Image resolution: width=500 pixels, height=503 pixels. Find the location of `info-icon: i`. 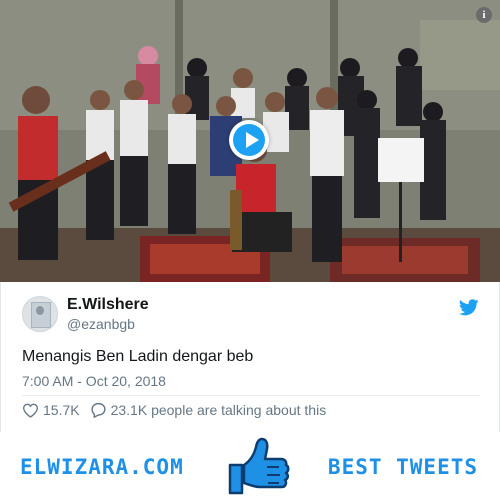

info-icon: i is located at coordinates (484, 15).